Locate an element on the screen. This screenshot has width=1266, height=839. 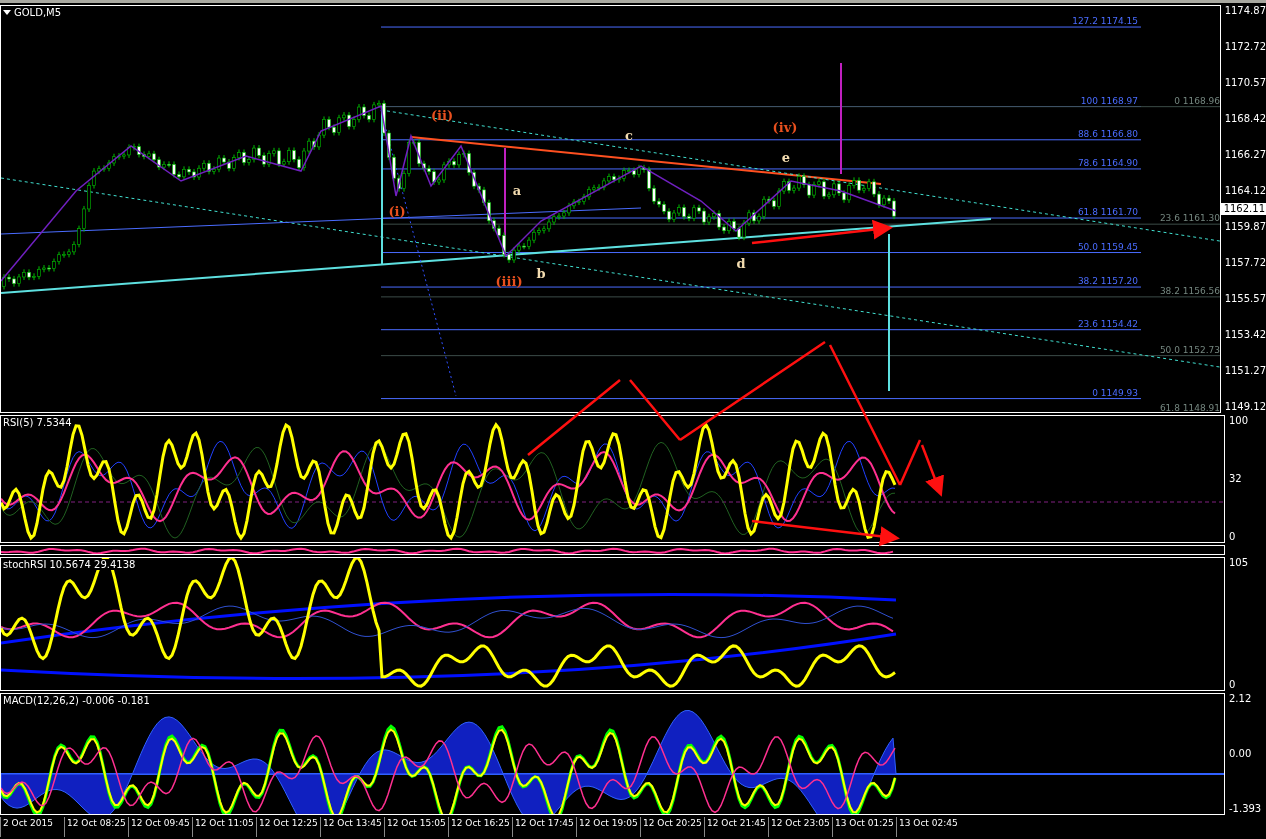
rsi-axis-label: 0 is located at coordinates (1233, 537).